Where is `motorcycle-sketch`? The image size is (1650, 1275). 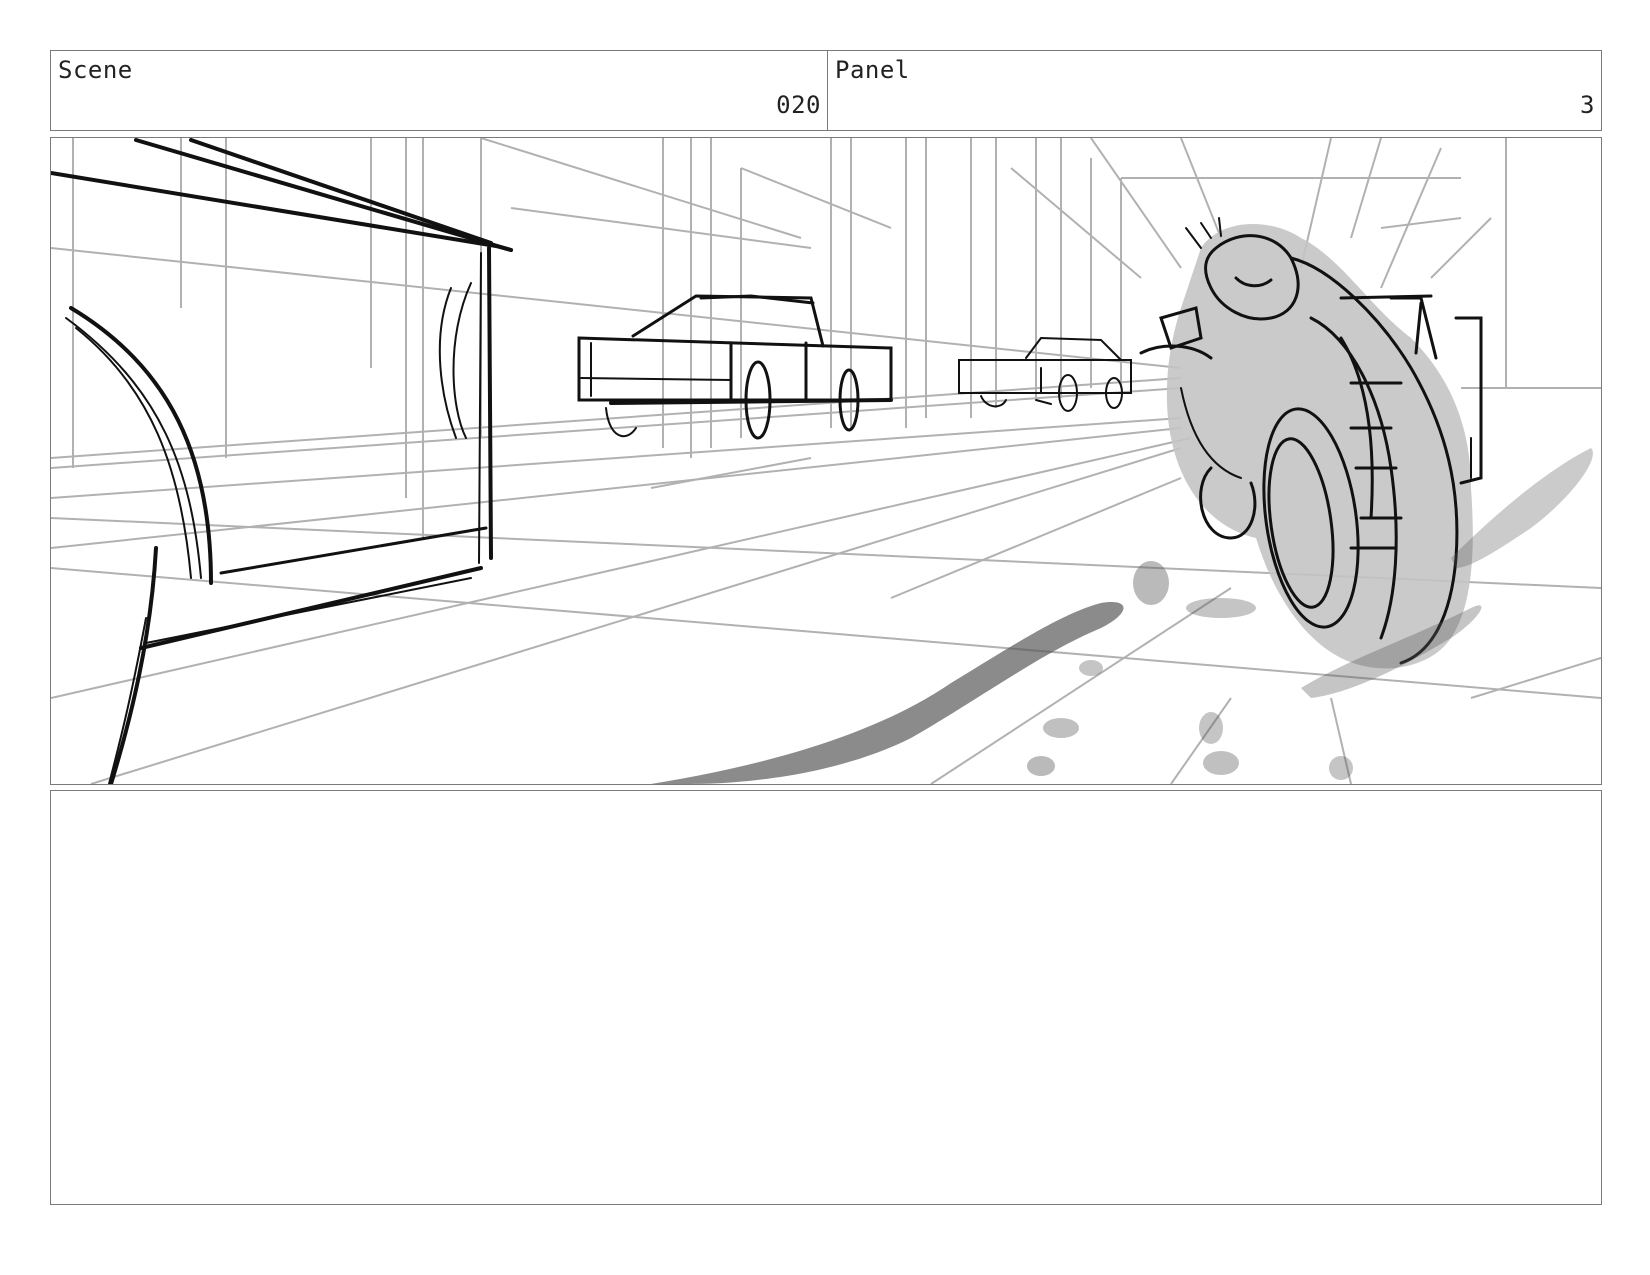 motorcycle-sketch is located at coordinates (1311, 443).